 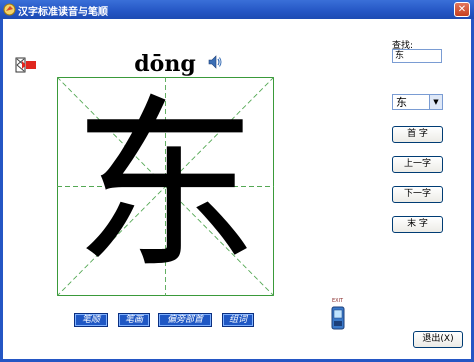 What do you see at coordinates (417, 102) in the screenshot?
I see `character-dropdown: 东 ▼` at bounding box center [417, 102].